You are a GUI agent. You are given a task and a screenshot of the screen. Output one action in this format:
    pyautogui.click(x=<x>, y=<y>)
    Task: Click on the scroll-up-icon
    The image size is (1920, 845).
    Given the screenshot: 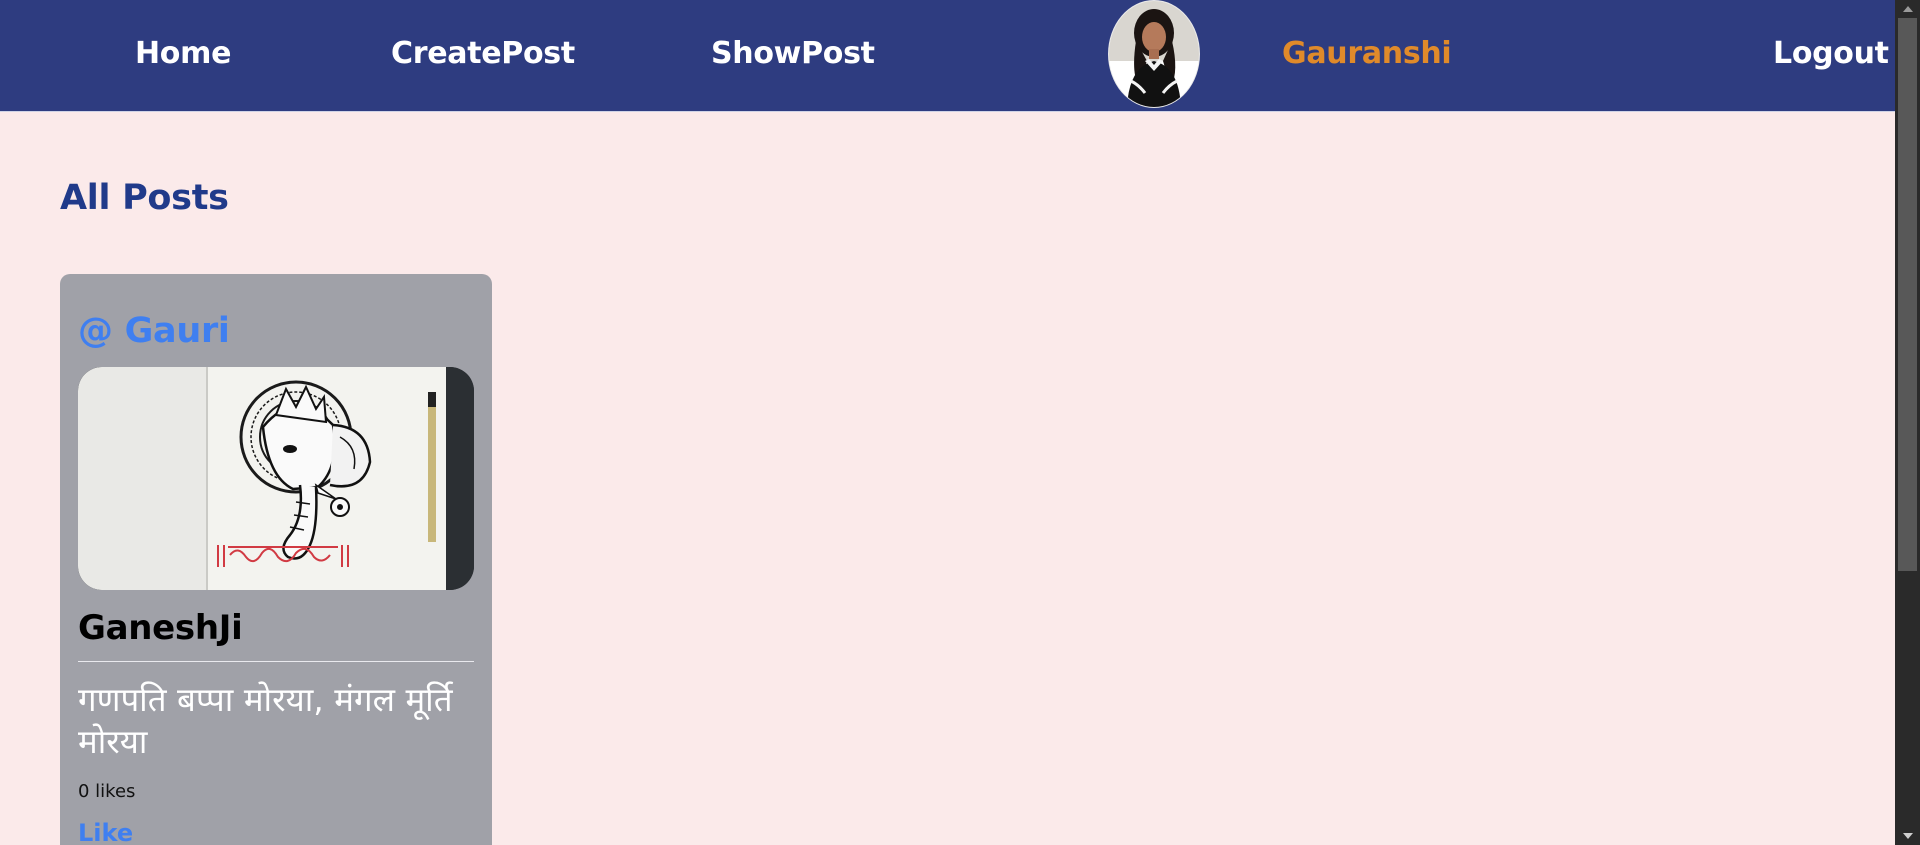 What is the action you would take?
    pyautogui.click(x=1907, y=9)
    